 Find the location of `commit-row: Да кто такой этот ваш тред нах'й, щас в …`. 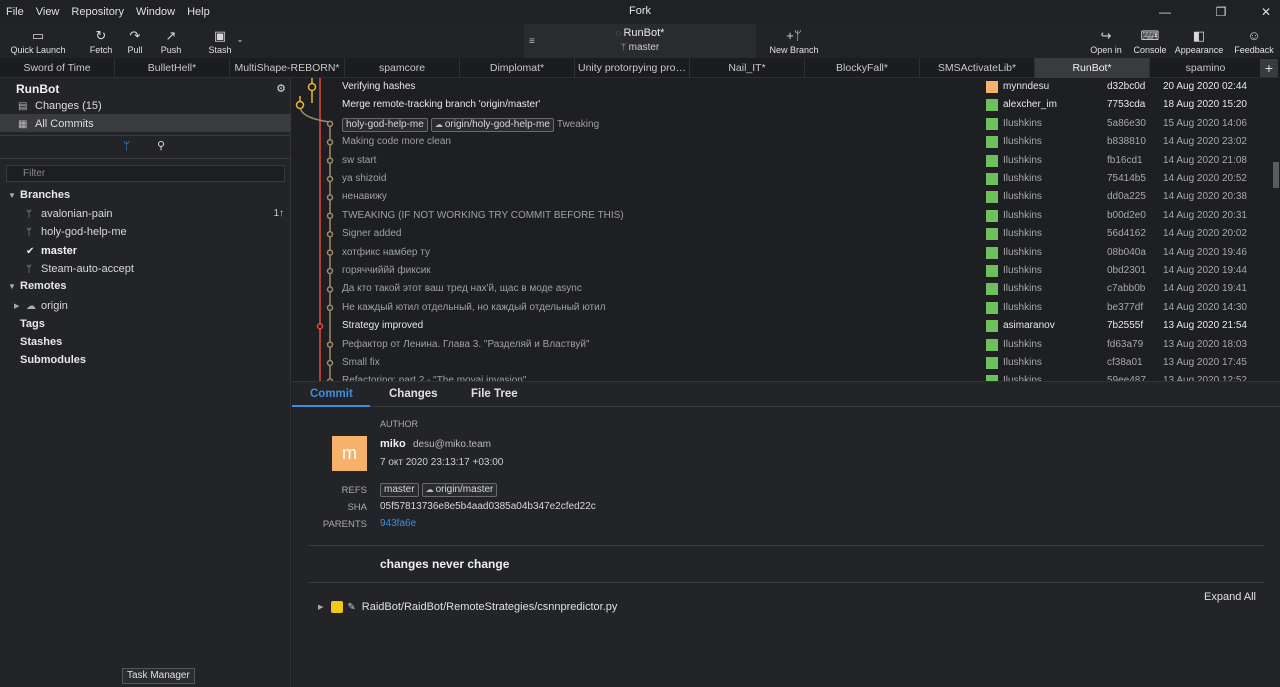

commit-row: Да кто такой этот ваш тред нах'й, щас в … is located at coordinates (782, 289).